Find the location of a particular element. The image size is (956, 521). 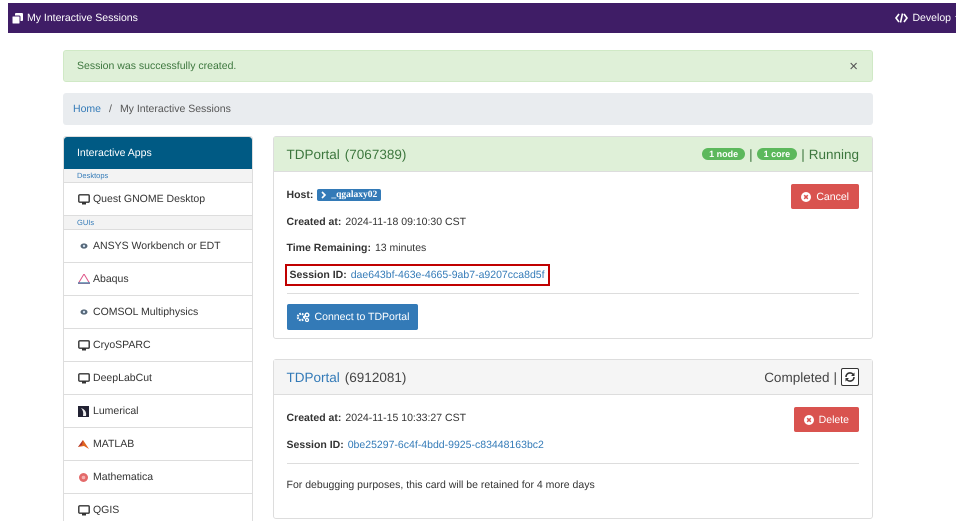

job-id: (7067389) is located at coordinates (375, 154).